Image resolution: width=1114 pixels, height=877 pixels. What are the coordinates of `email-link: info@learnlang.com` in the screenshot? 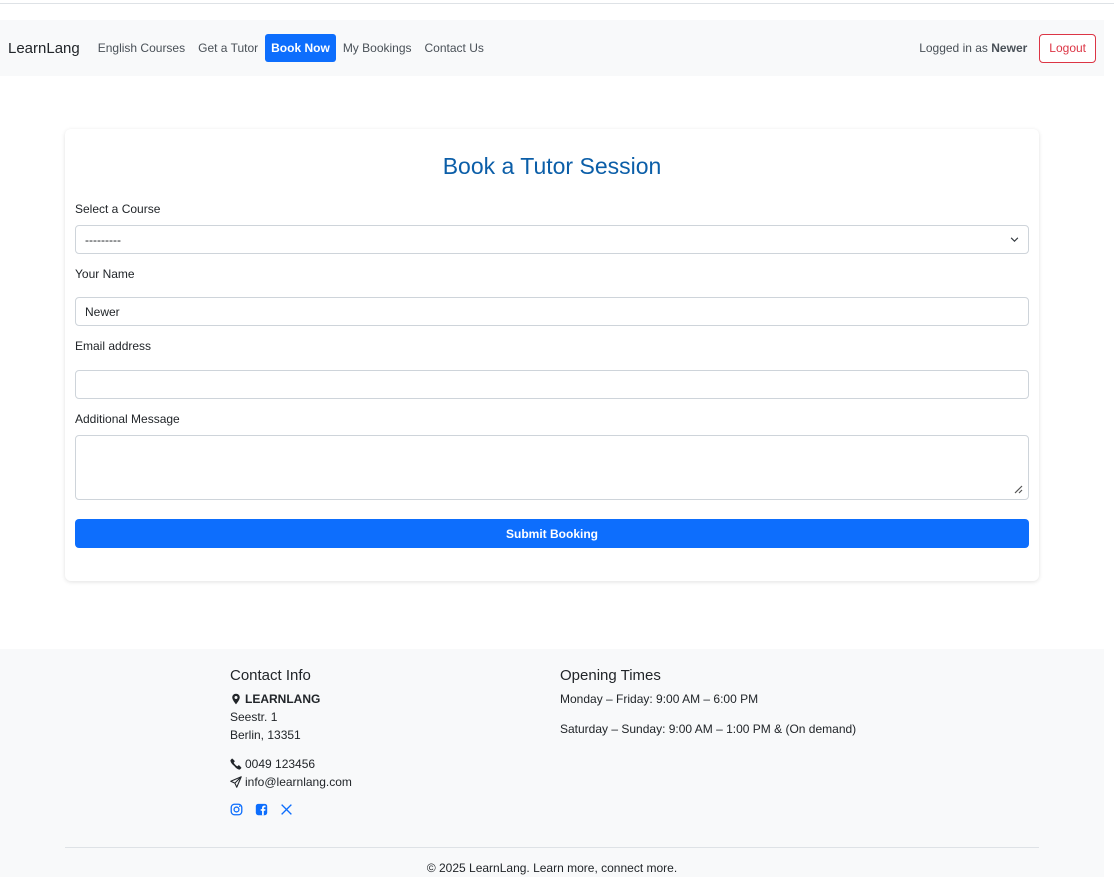 It's located at (298, 782).